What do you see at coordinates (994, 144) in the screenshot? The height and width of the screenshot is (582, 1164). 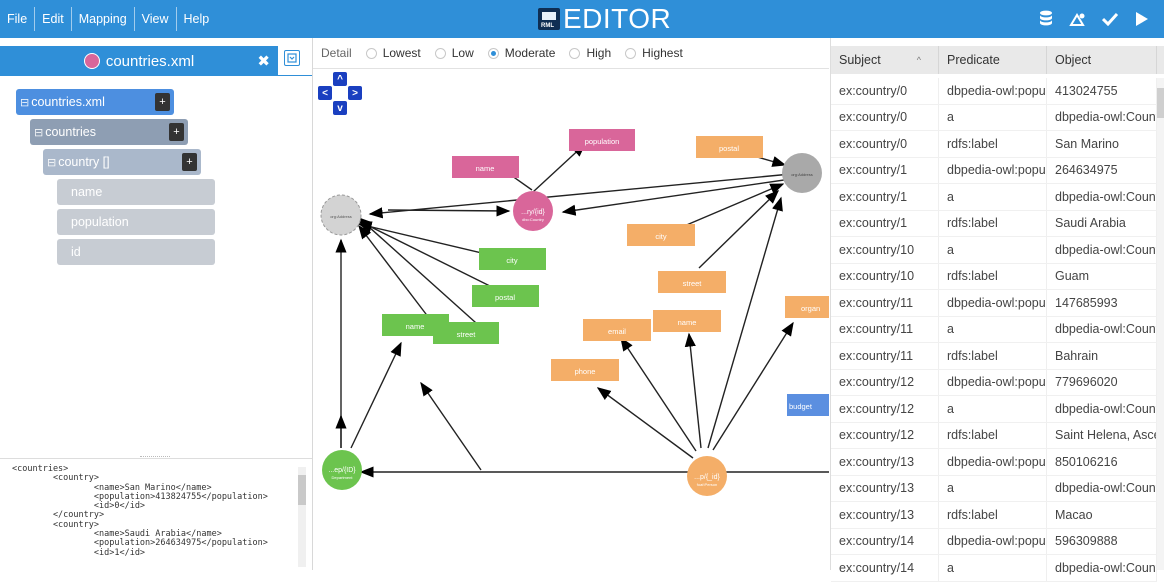 I see `table-row: ex:country/0 rdfs:label San Marino` at bounding box center [994, 144].